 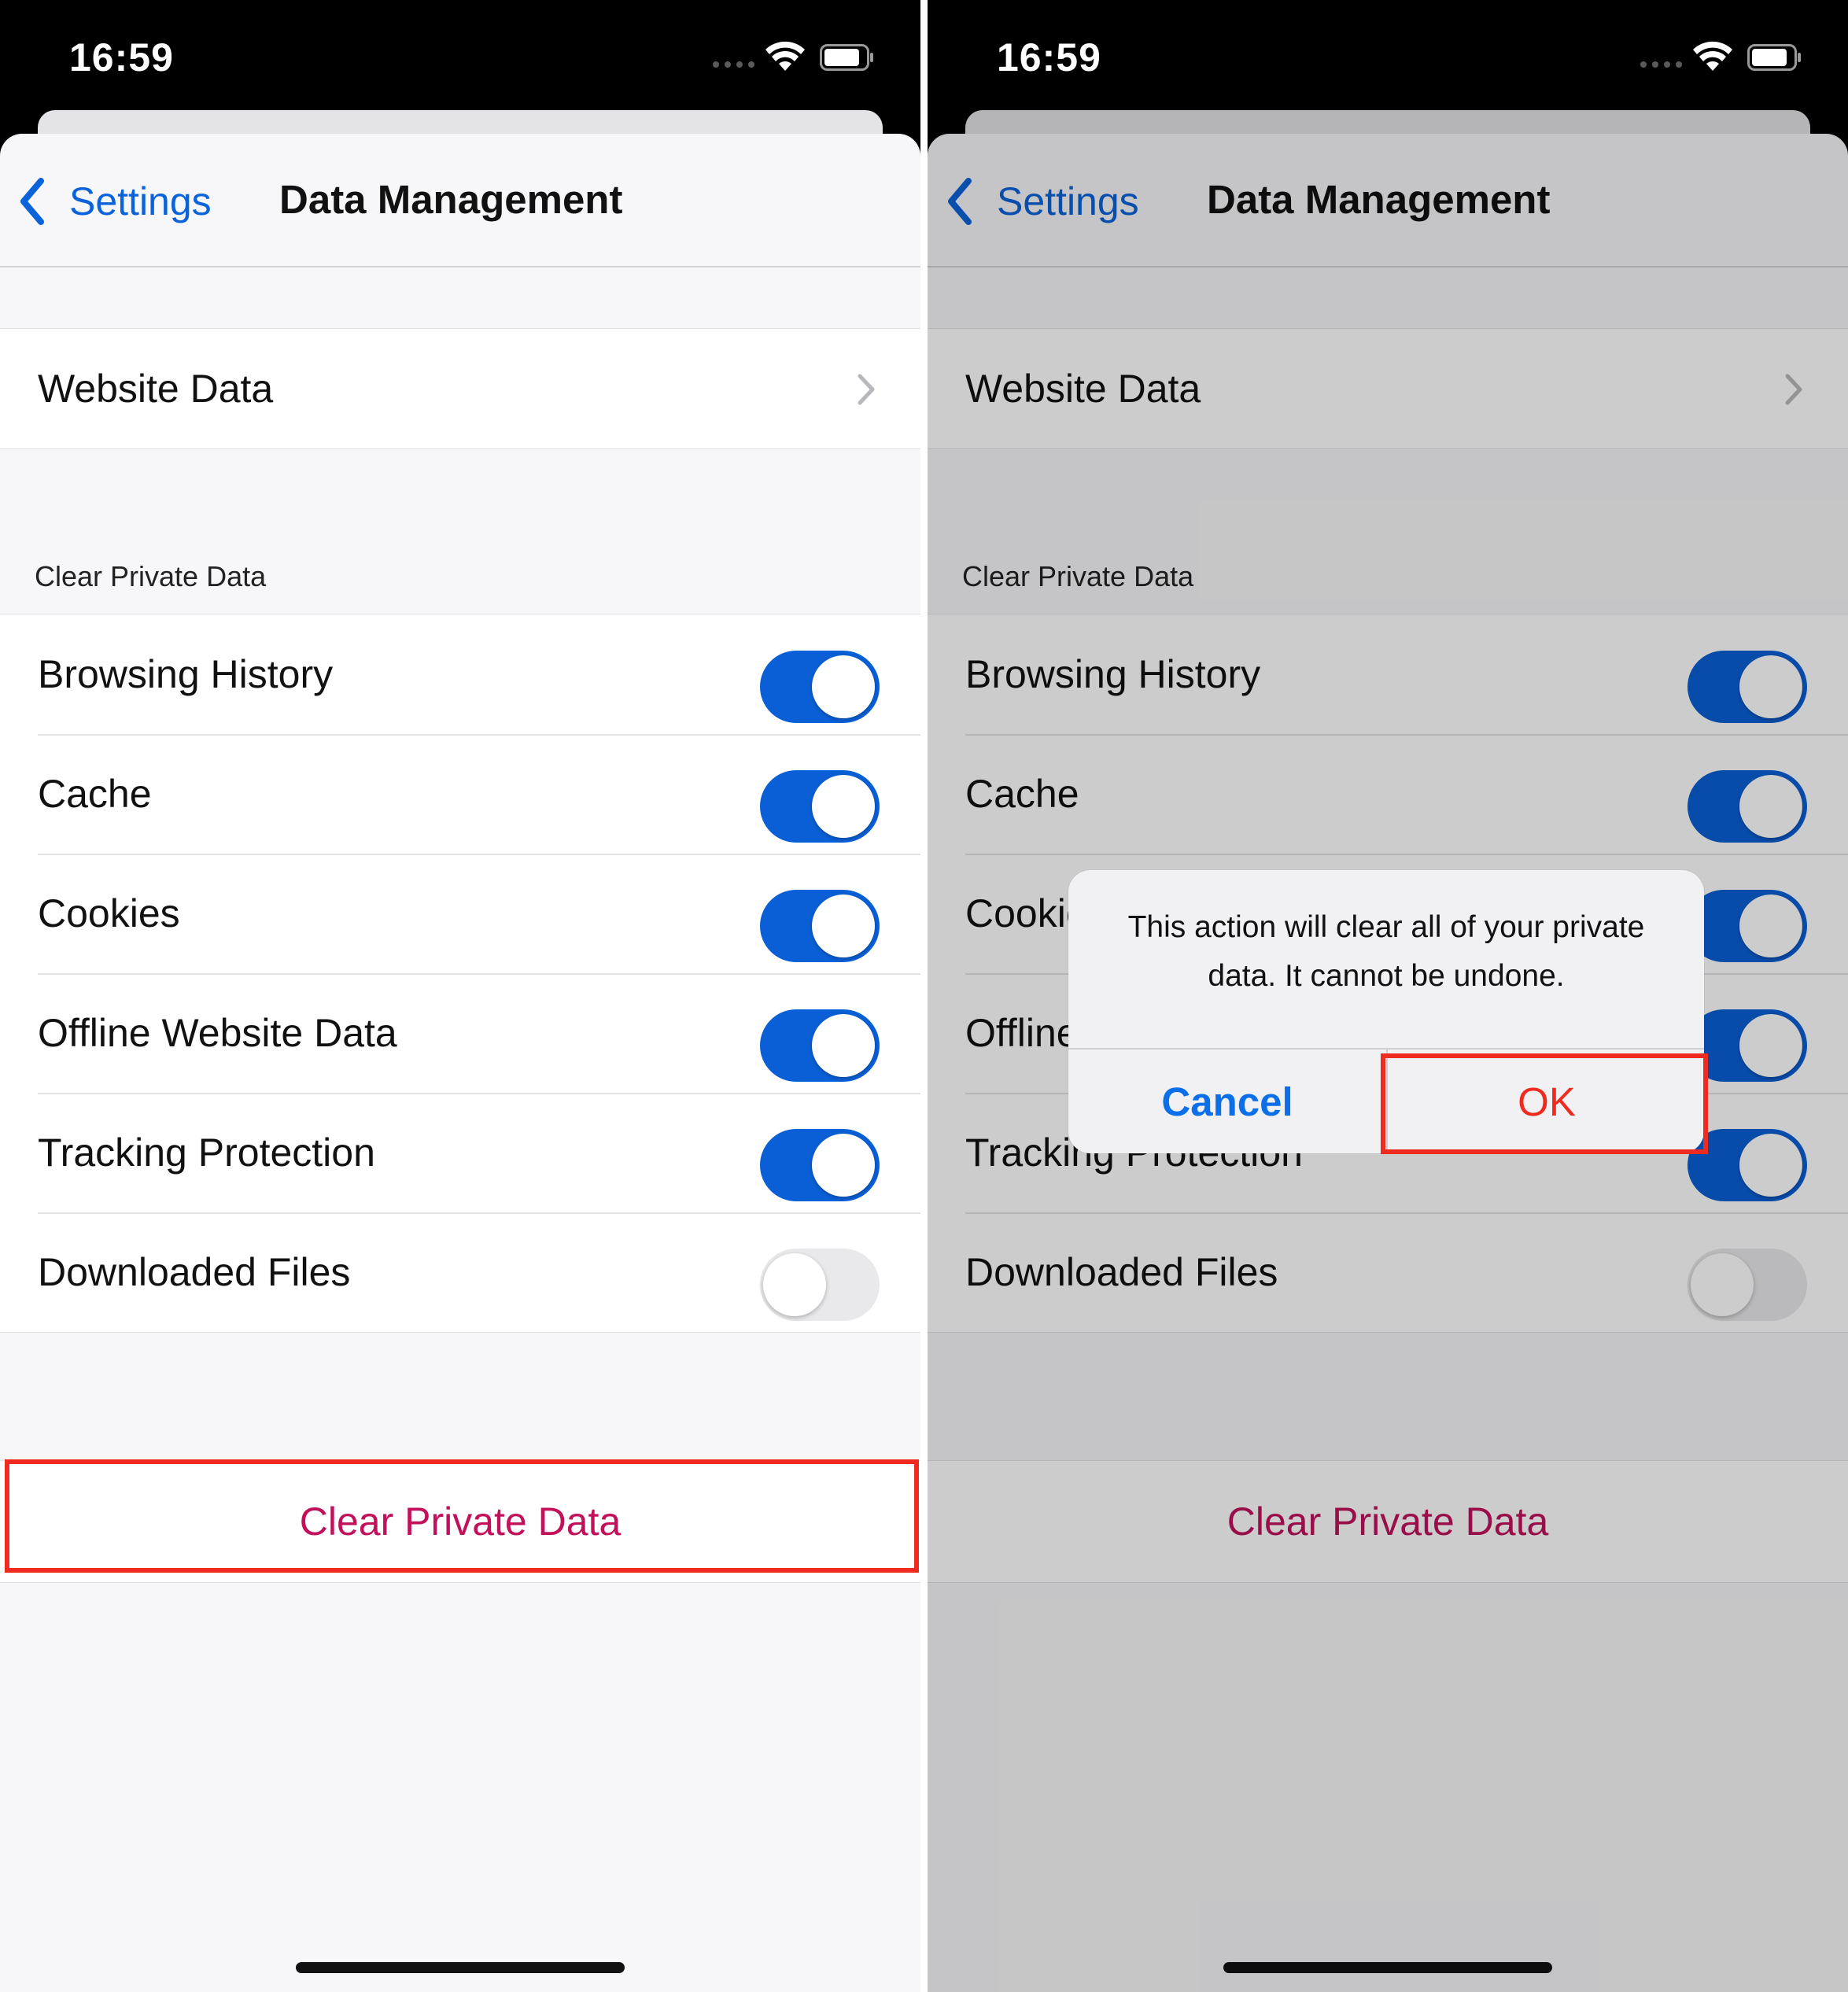 What do you see at coordinates (820, 1285) in the screenshot?
I see `toggle-downloaded-files` at bounding box center [820, 1285].